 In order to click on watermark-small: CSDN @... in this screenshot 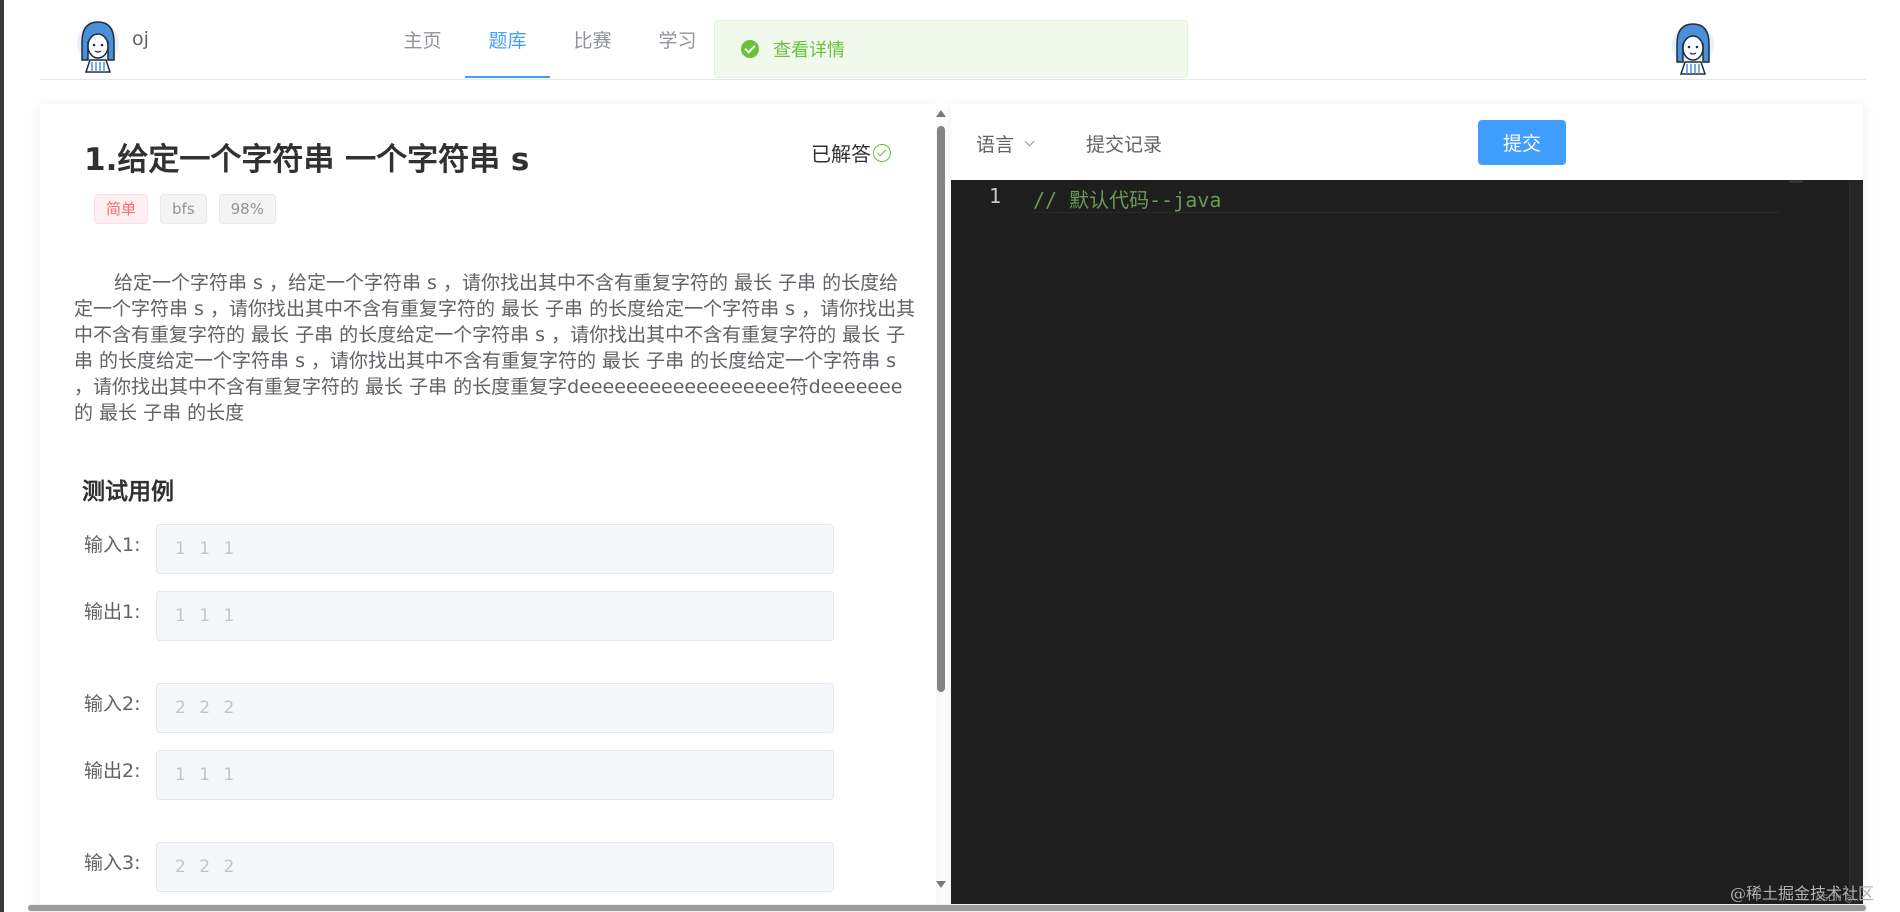, I will do `click(1839, 899)`.